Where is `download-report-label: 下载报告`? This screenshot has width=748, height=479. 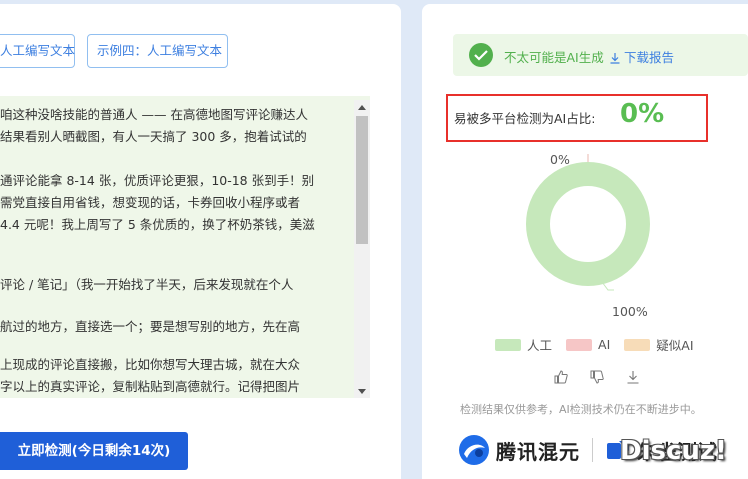
download-report-label: 下载报告 is located at coordinates (649, 57).